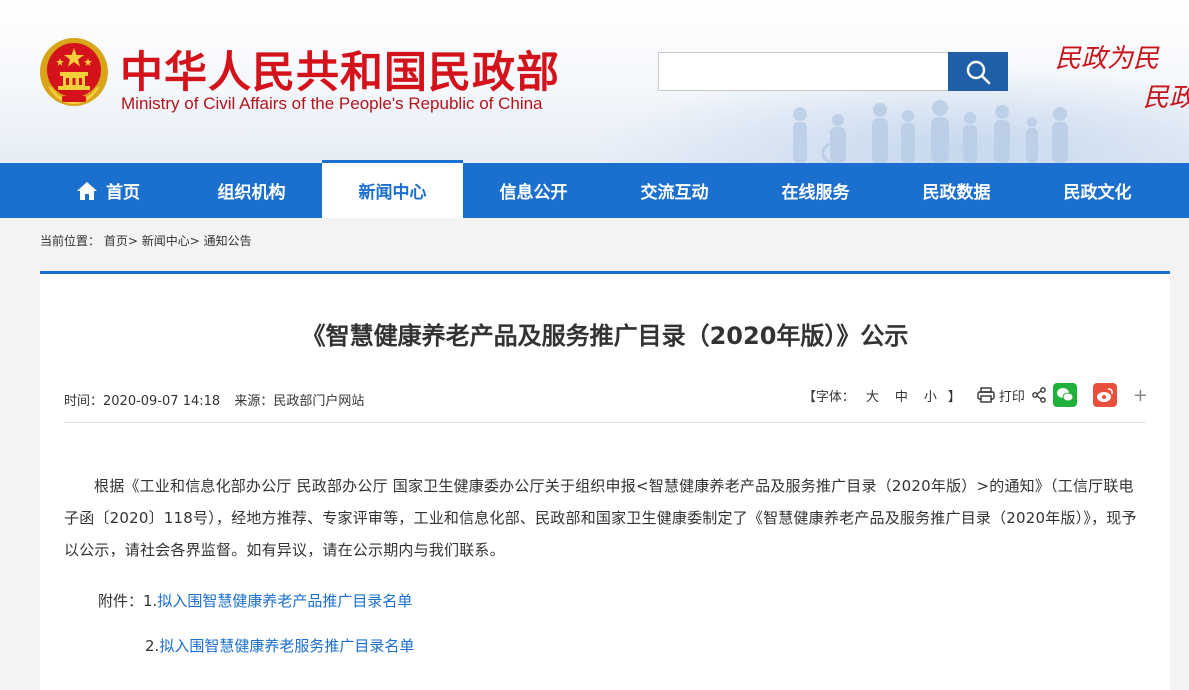 Image resolution: width=1189 pixels, height=690 pixels. What do you see at coordinates (954, 397) in the screenshot?
I see `font-size-close: 】` at bounding box center [954, 397].